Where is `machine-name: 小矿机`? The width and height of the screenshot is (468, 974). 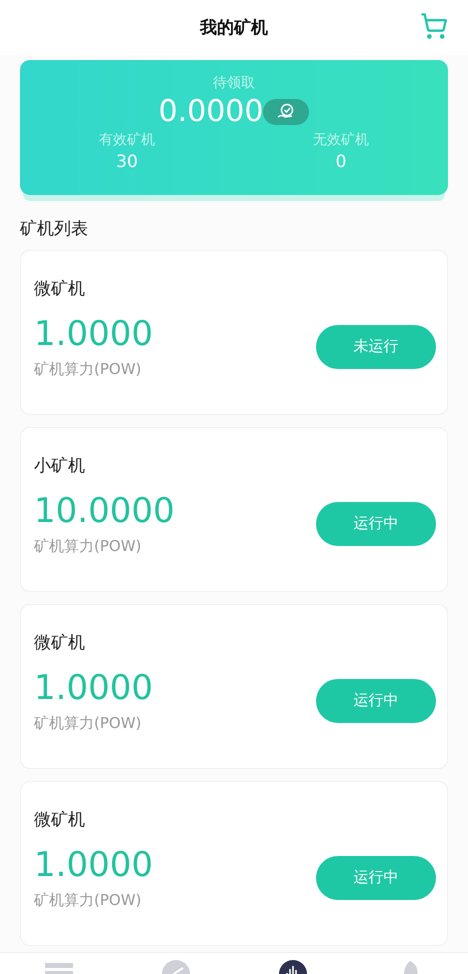 machine-name: 小矿机 is located at coordinates (60, 466).